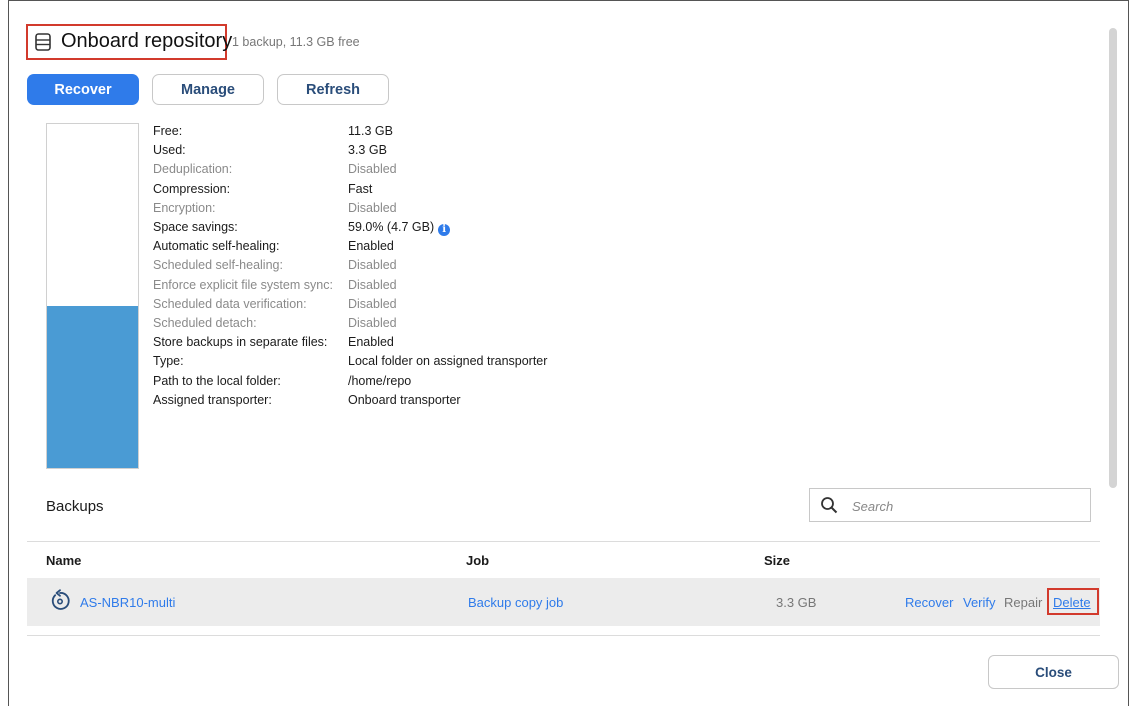  What do you see at coordinates (127, 602) in the screenshot?
I see `backup-name-link: AS-NBR10-multi` at bounding box center [127, 602].